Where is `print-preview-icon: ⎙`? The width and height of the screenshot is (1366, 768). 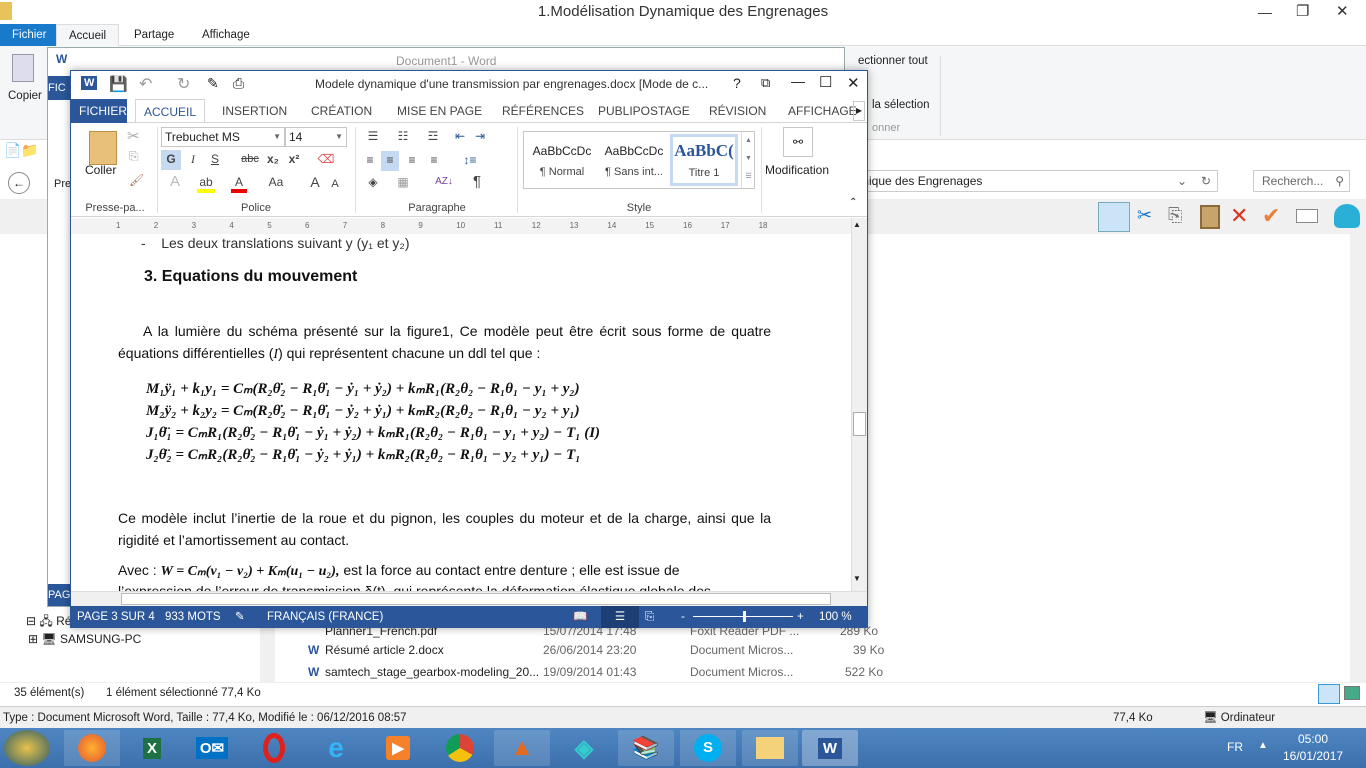
print-preview-icon: ⎙ is located at coordinates (238, 83).